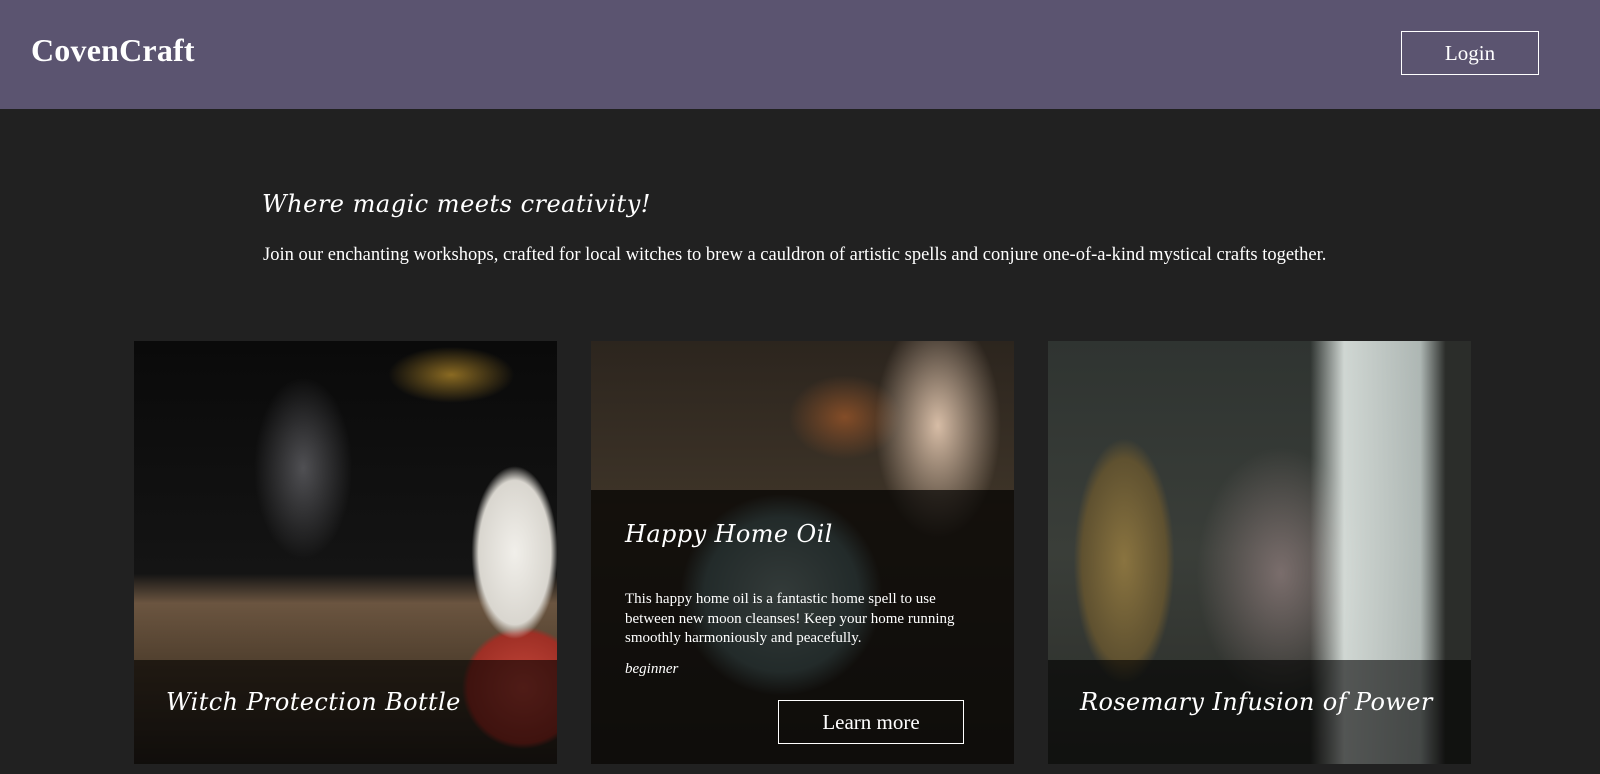  I want to click on hero-title: Where magic meets creativity!, so click(456, 204).